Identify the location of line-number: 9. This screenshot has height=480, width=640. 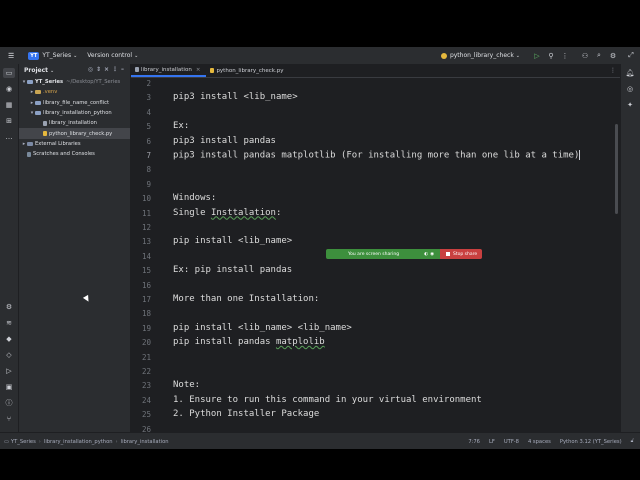
(148, 184).